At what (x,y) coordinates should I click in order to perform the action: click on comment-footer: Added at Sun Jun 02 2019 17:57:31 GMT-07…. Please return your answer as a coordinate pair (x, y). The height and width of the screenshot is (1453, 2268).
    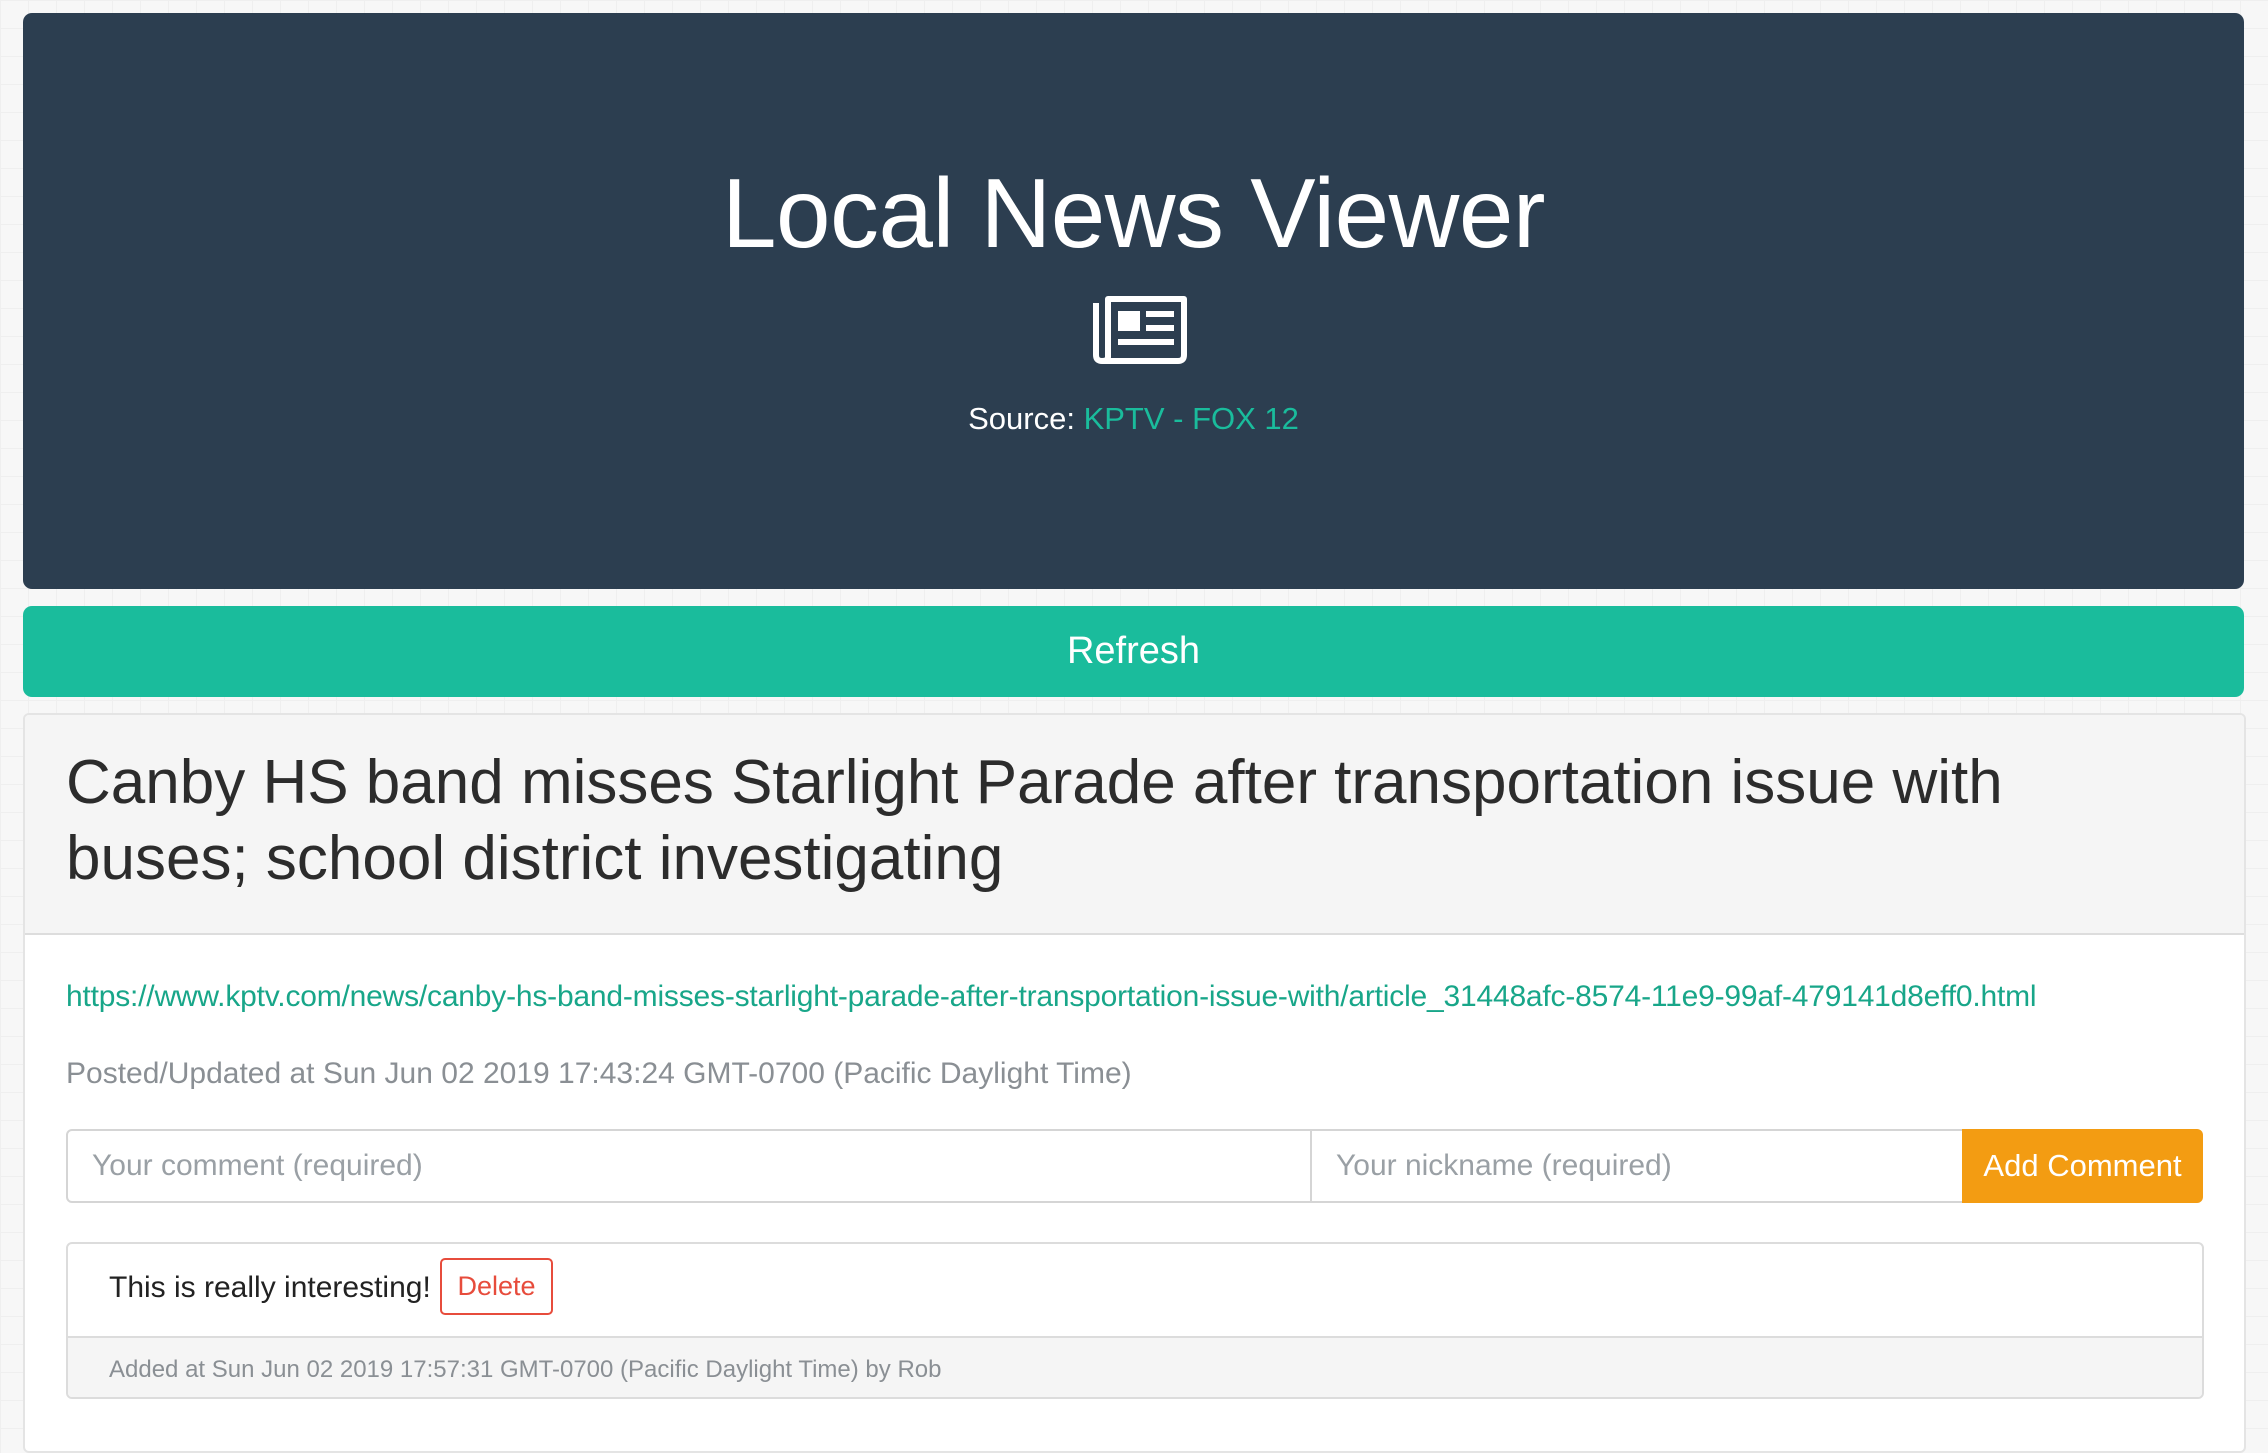
    Looking at the image, I should click on (1135, 1367).